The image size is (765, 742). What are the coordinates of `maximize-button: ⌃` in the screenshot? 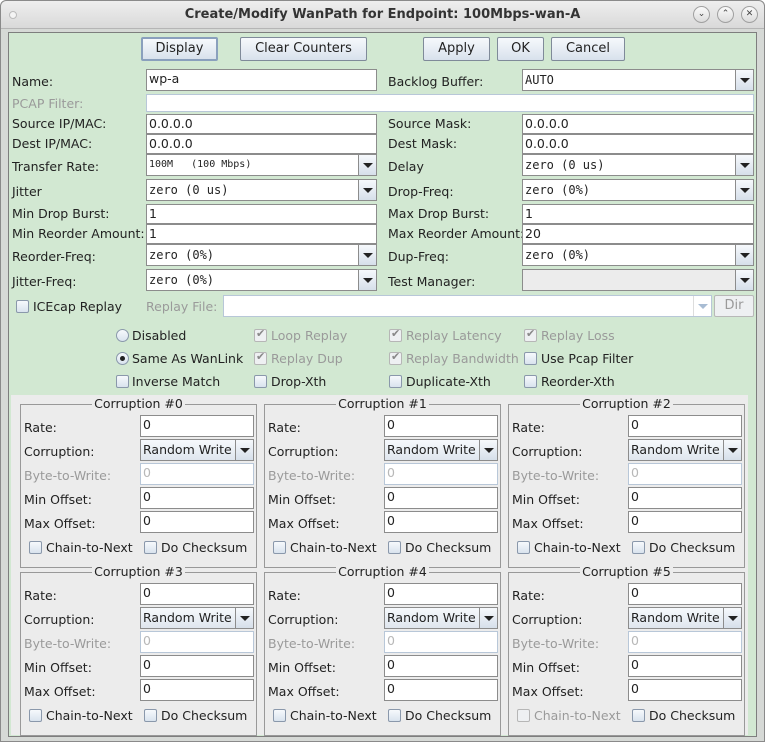 It's located at (725, 14).